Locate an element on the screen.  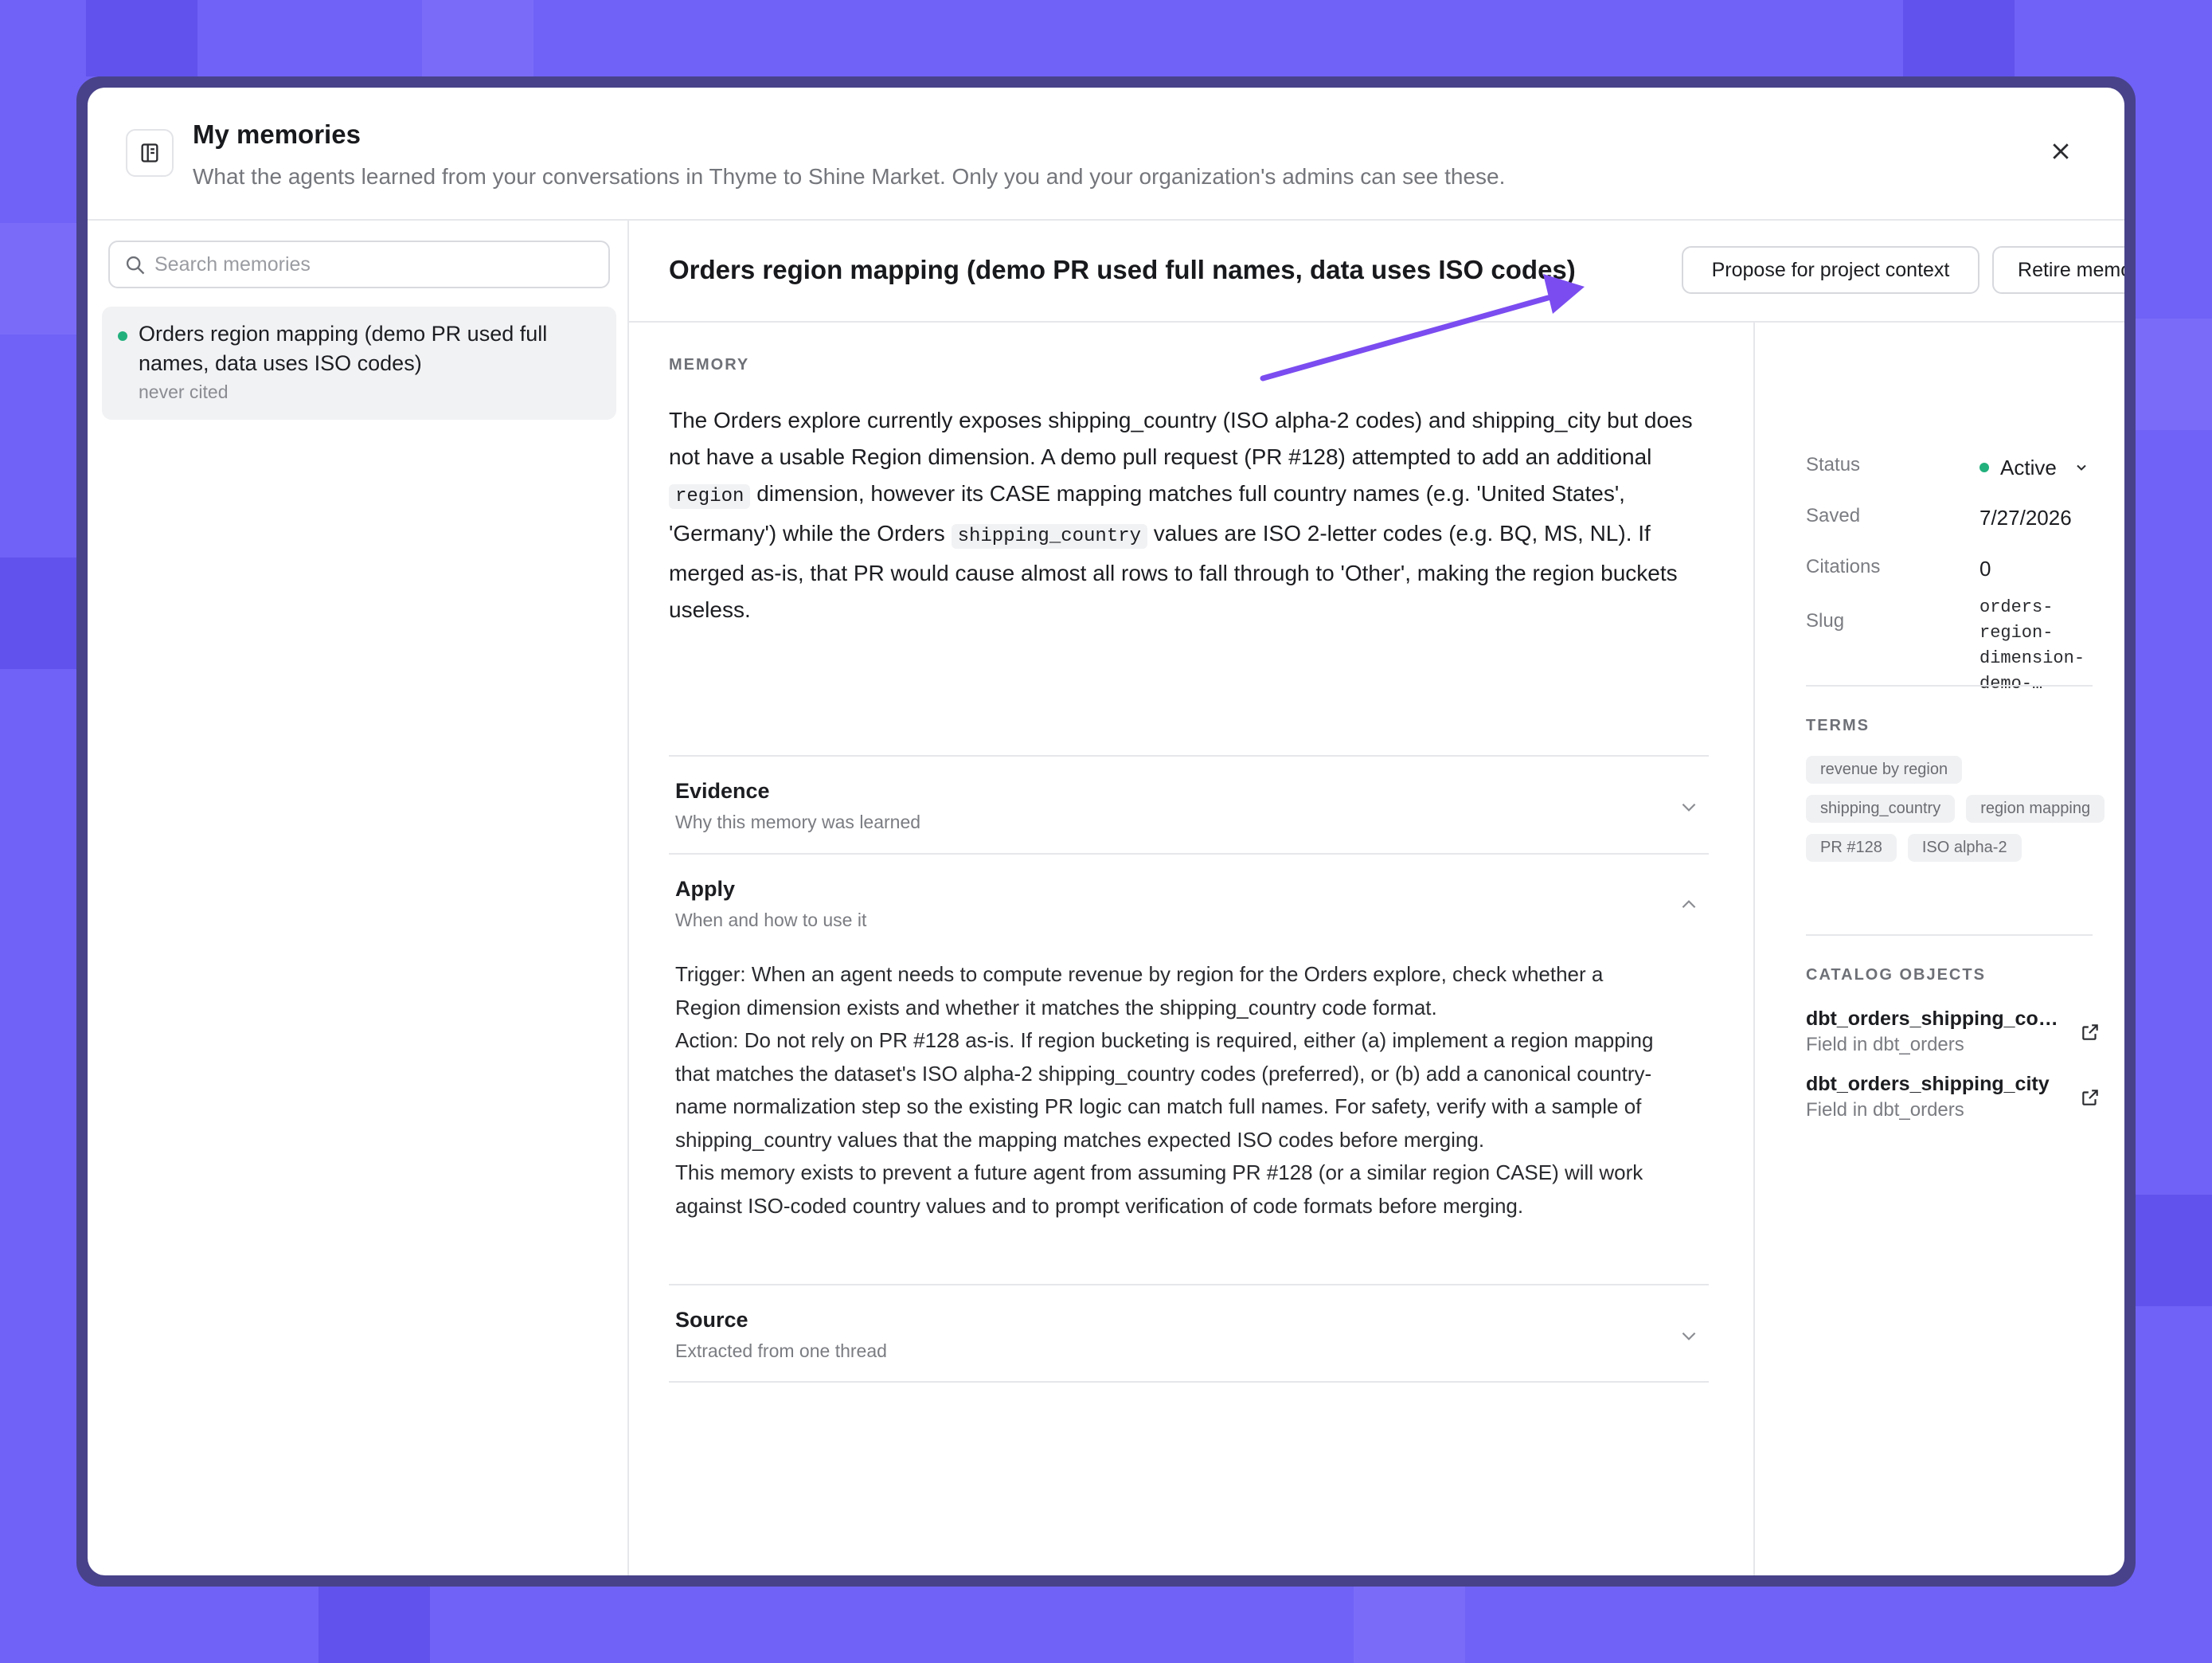
slug-label: Slug is located at coordinates (1825, 621).